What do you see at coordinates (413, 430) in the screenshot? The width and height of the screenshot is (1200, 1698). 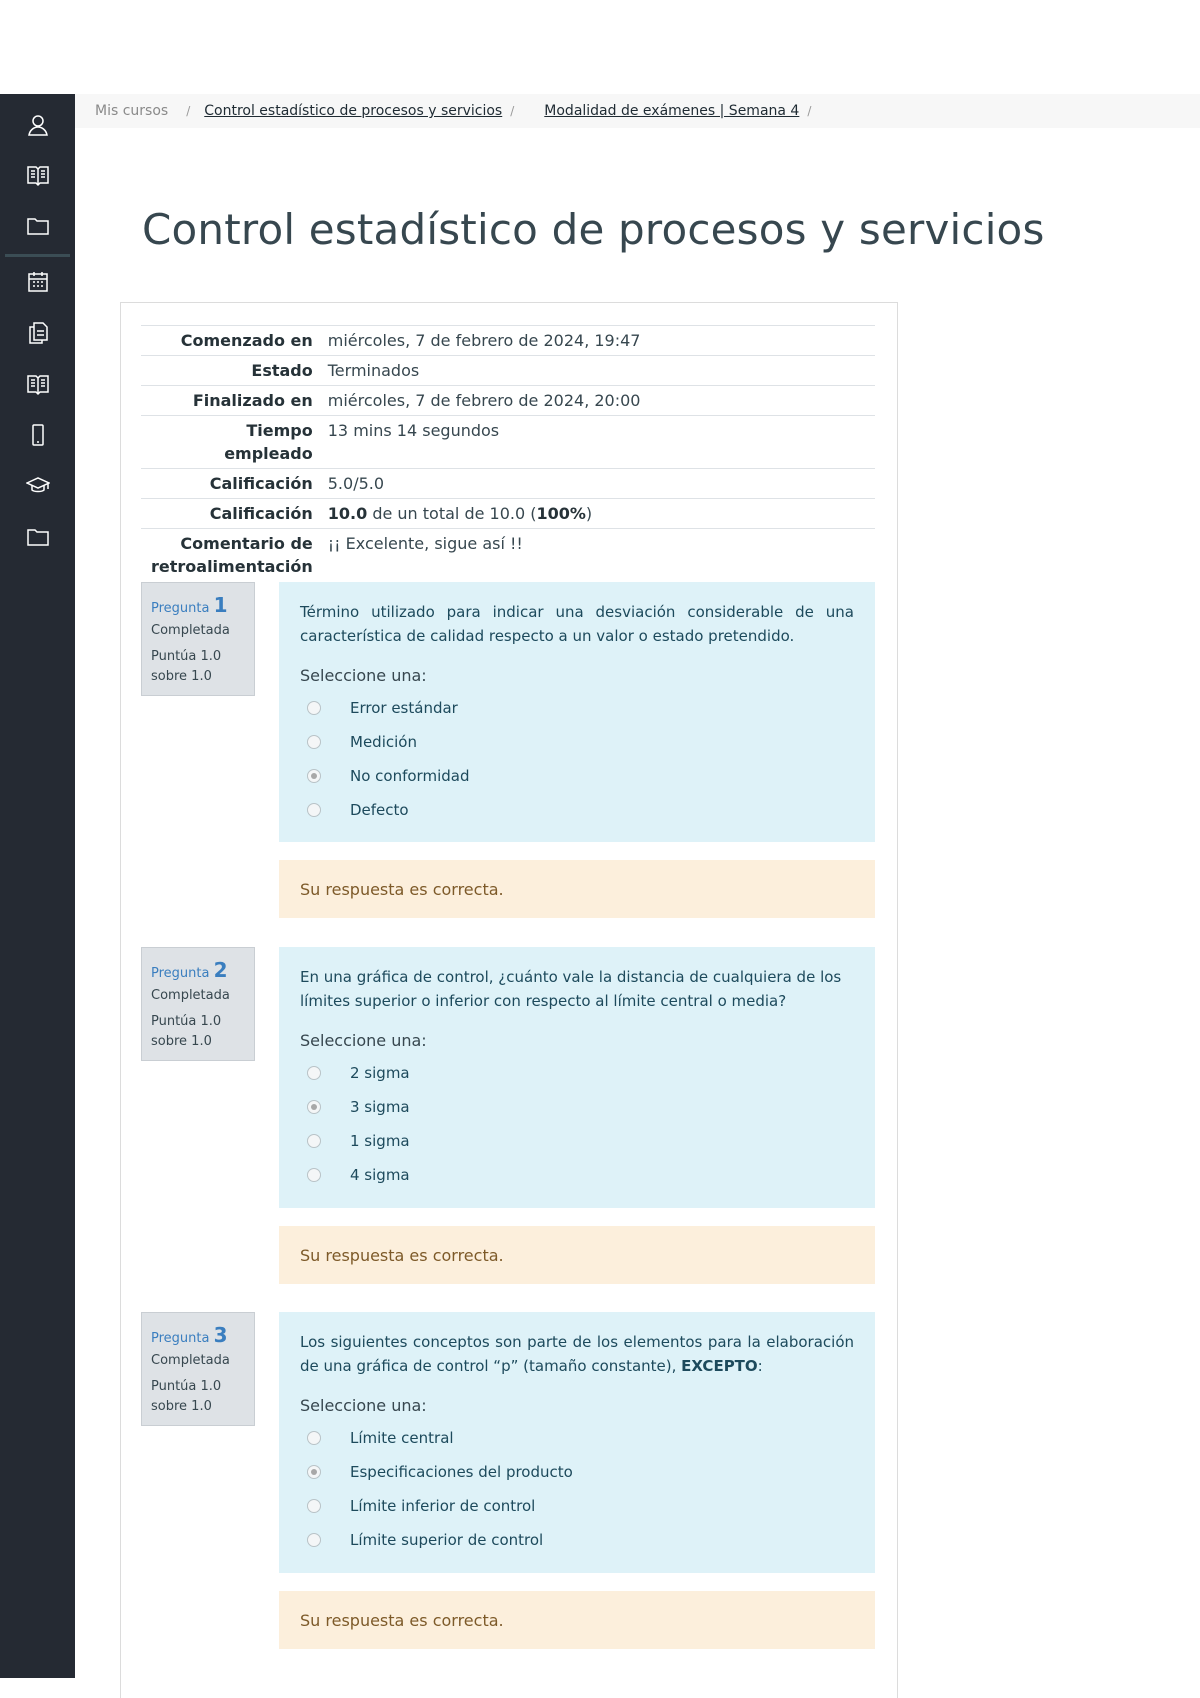 I see `summary-value: 13 mins 14 segundos` at bounding box center [413, 430].